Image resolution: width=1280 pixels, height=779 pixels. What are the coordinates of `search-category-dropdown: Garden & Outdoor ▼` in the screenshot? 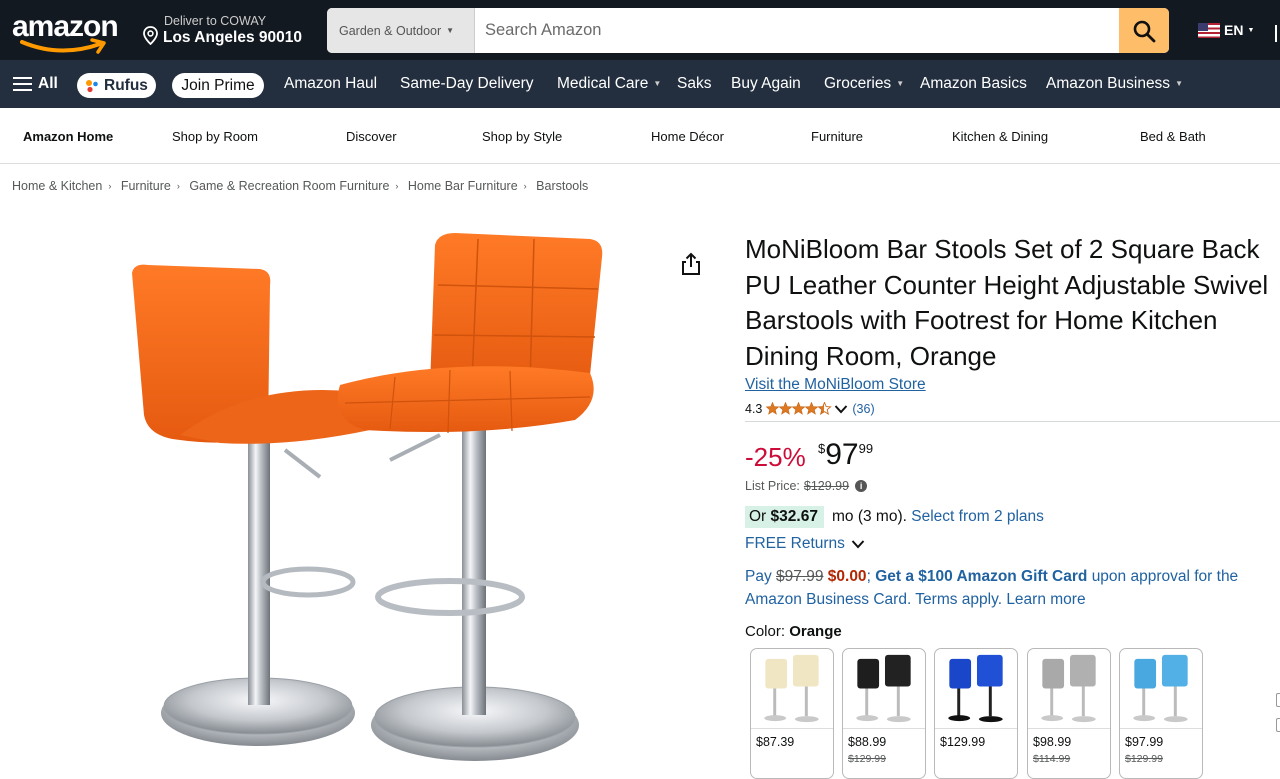 It's located at (401, 30).